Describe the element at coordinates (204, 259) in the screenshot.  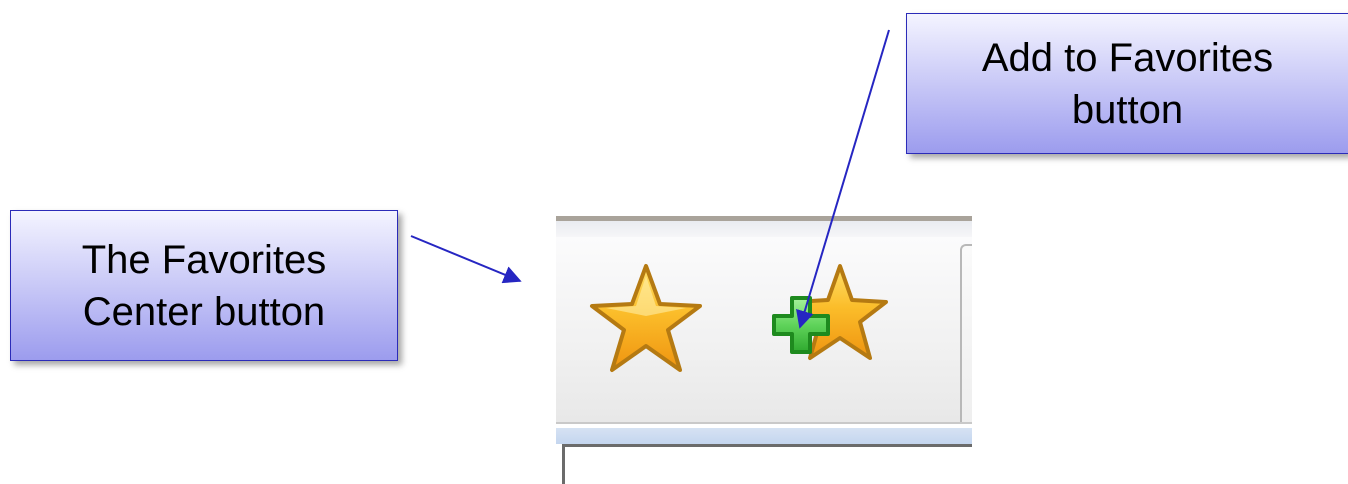
I see `callout-center-line1: The Favorites` at that location.